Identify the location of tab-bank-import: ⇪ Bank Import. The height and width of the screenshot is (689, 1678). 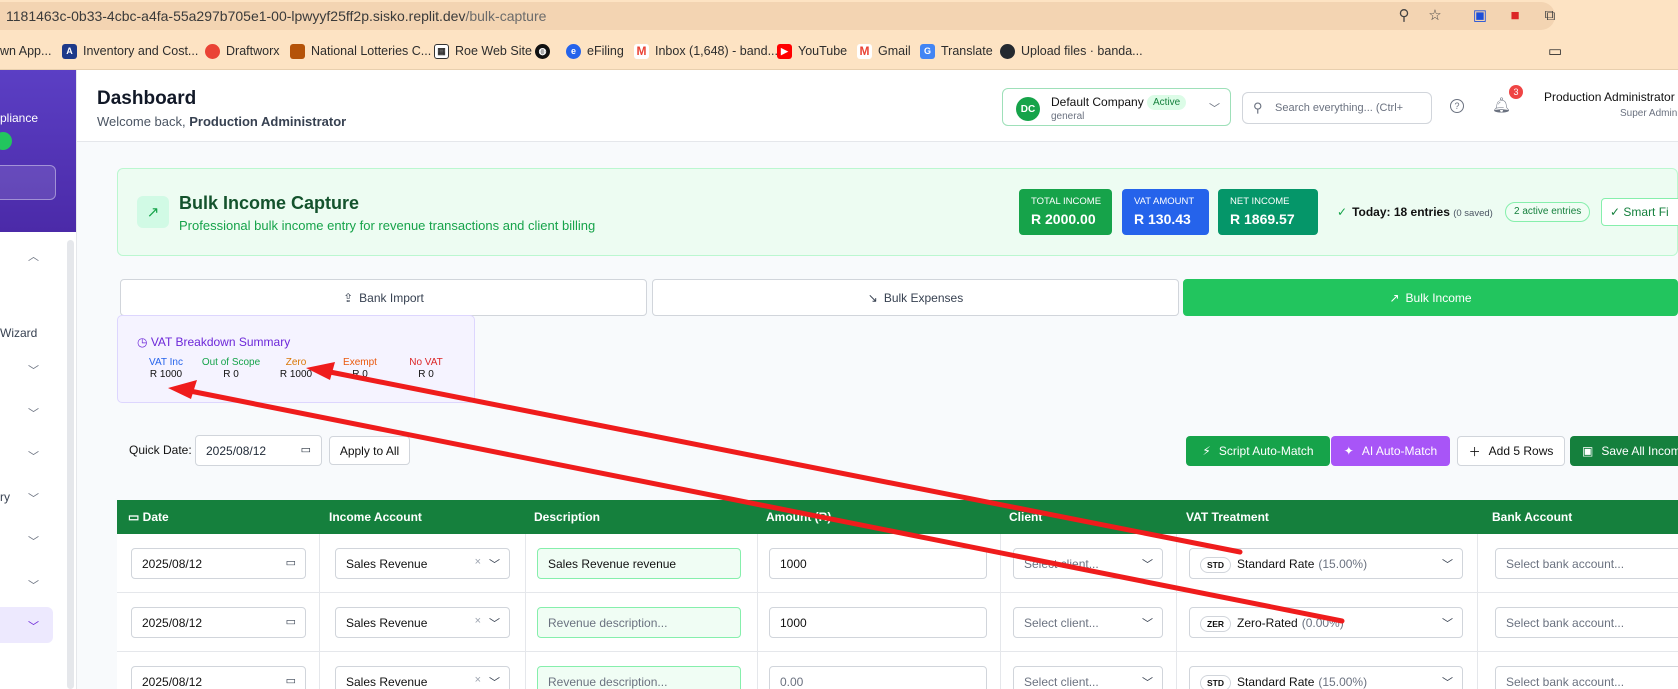
(383, 297).